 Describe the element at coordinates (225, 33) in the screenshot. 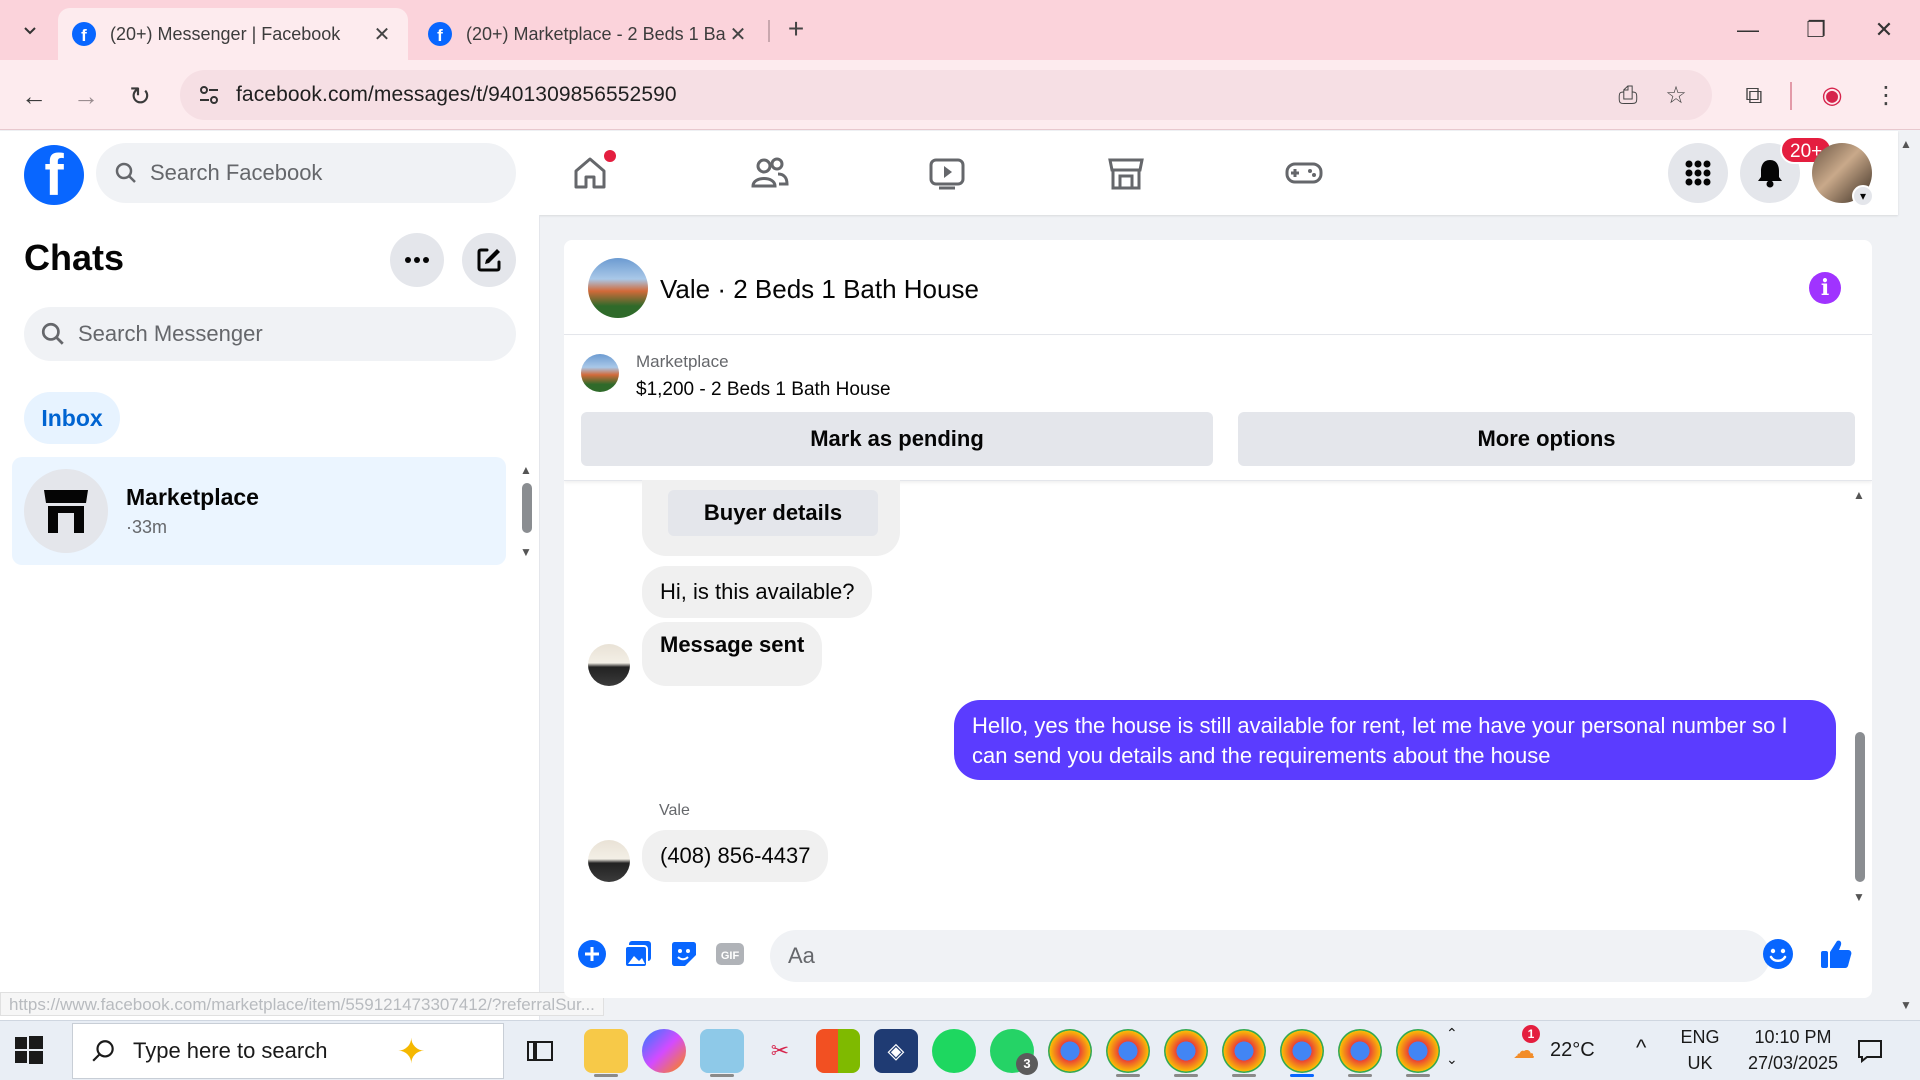

I see `tab-title: (20+) Messenger | Facebook` at that location.